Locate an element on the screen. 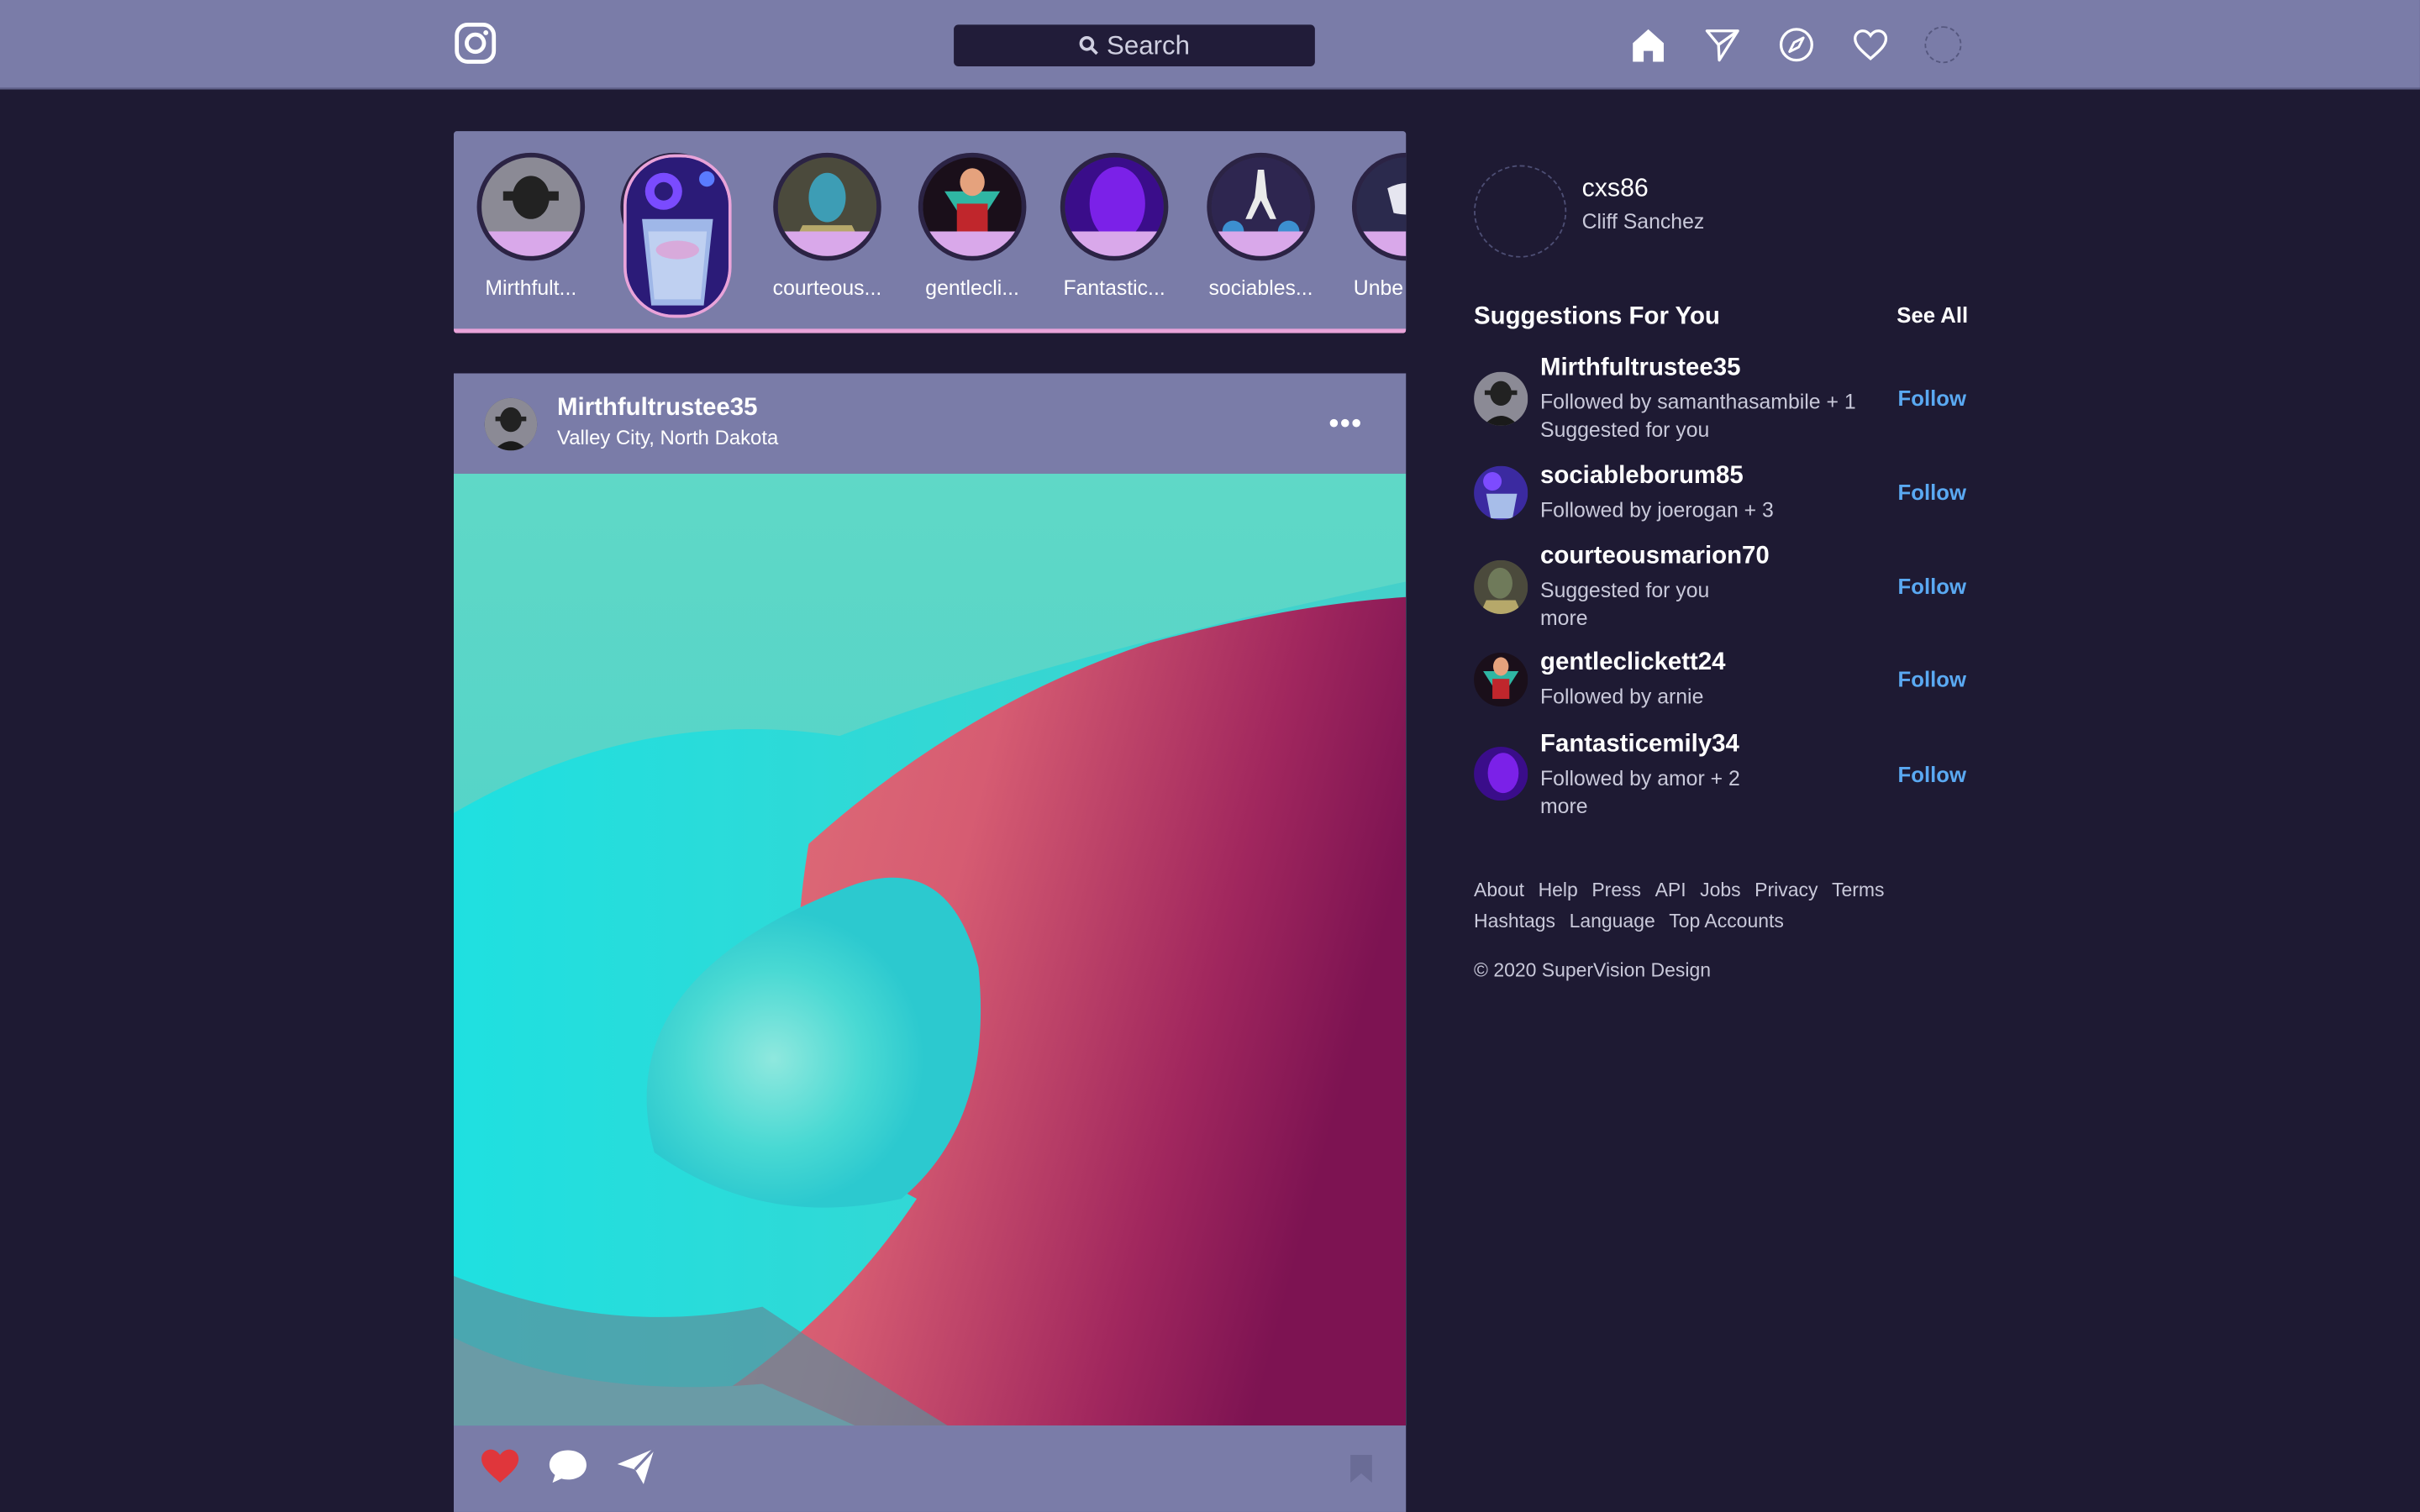 The image size is (2420, 1512). suggestion-username: courteousmarion70 is located at coordinates (1655, 557).